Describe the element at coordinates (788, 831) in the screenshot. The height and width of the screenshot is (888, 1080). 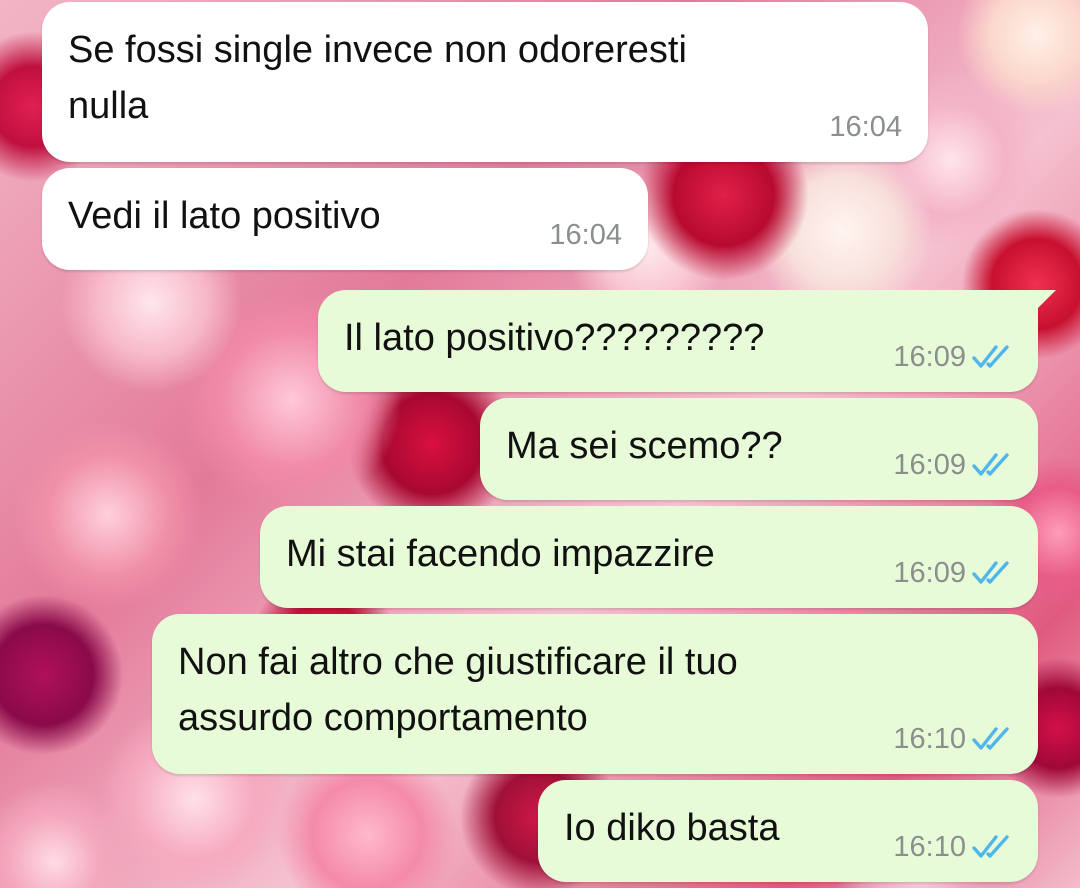
I see `outgoing-message: Io diko basta 16:10` at that location.